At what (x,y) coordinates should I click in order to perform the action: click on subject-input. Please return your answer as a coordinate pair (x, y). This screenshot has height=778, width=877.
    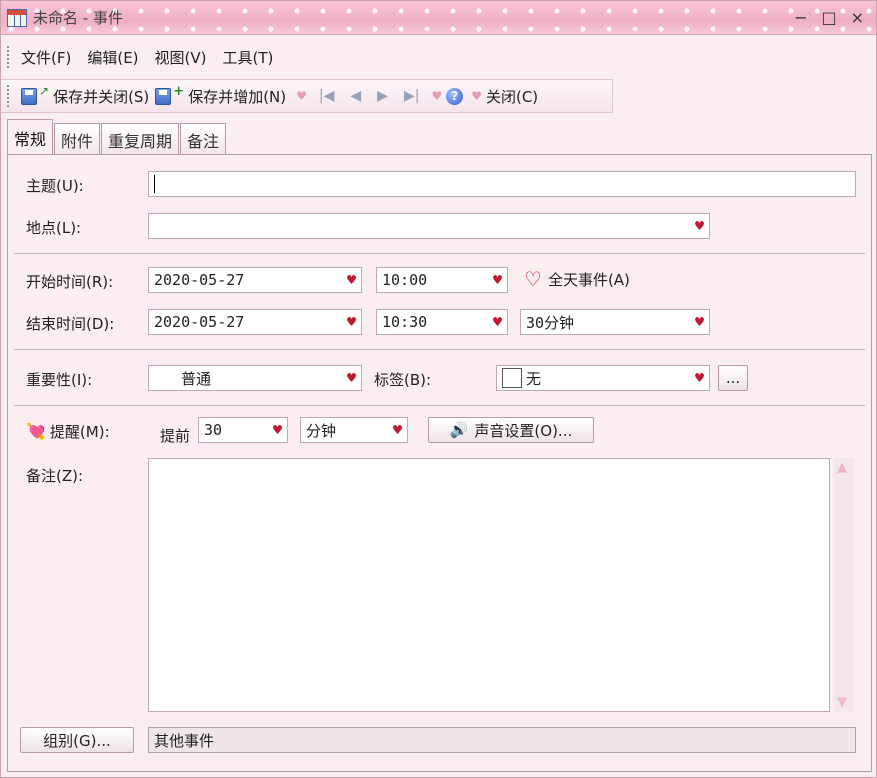
    Looking at the image, I should click on (502, 184).